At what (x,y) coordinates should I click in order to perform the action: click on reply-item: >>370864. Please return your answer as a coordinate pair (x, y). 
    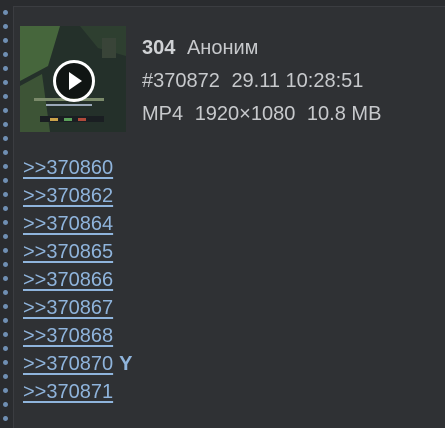
    Looking at the image, I should click on (77, 224).